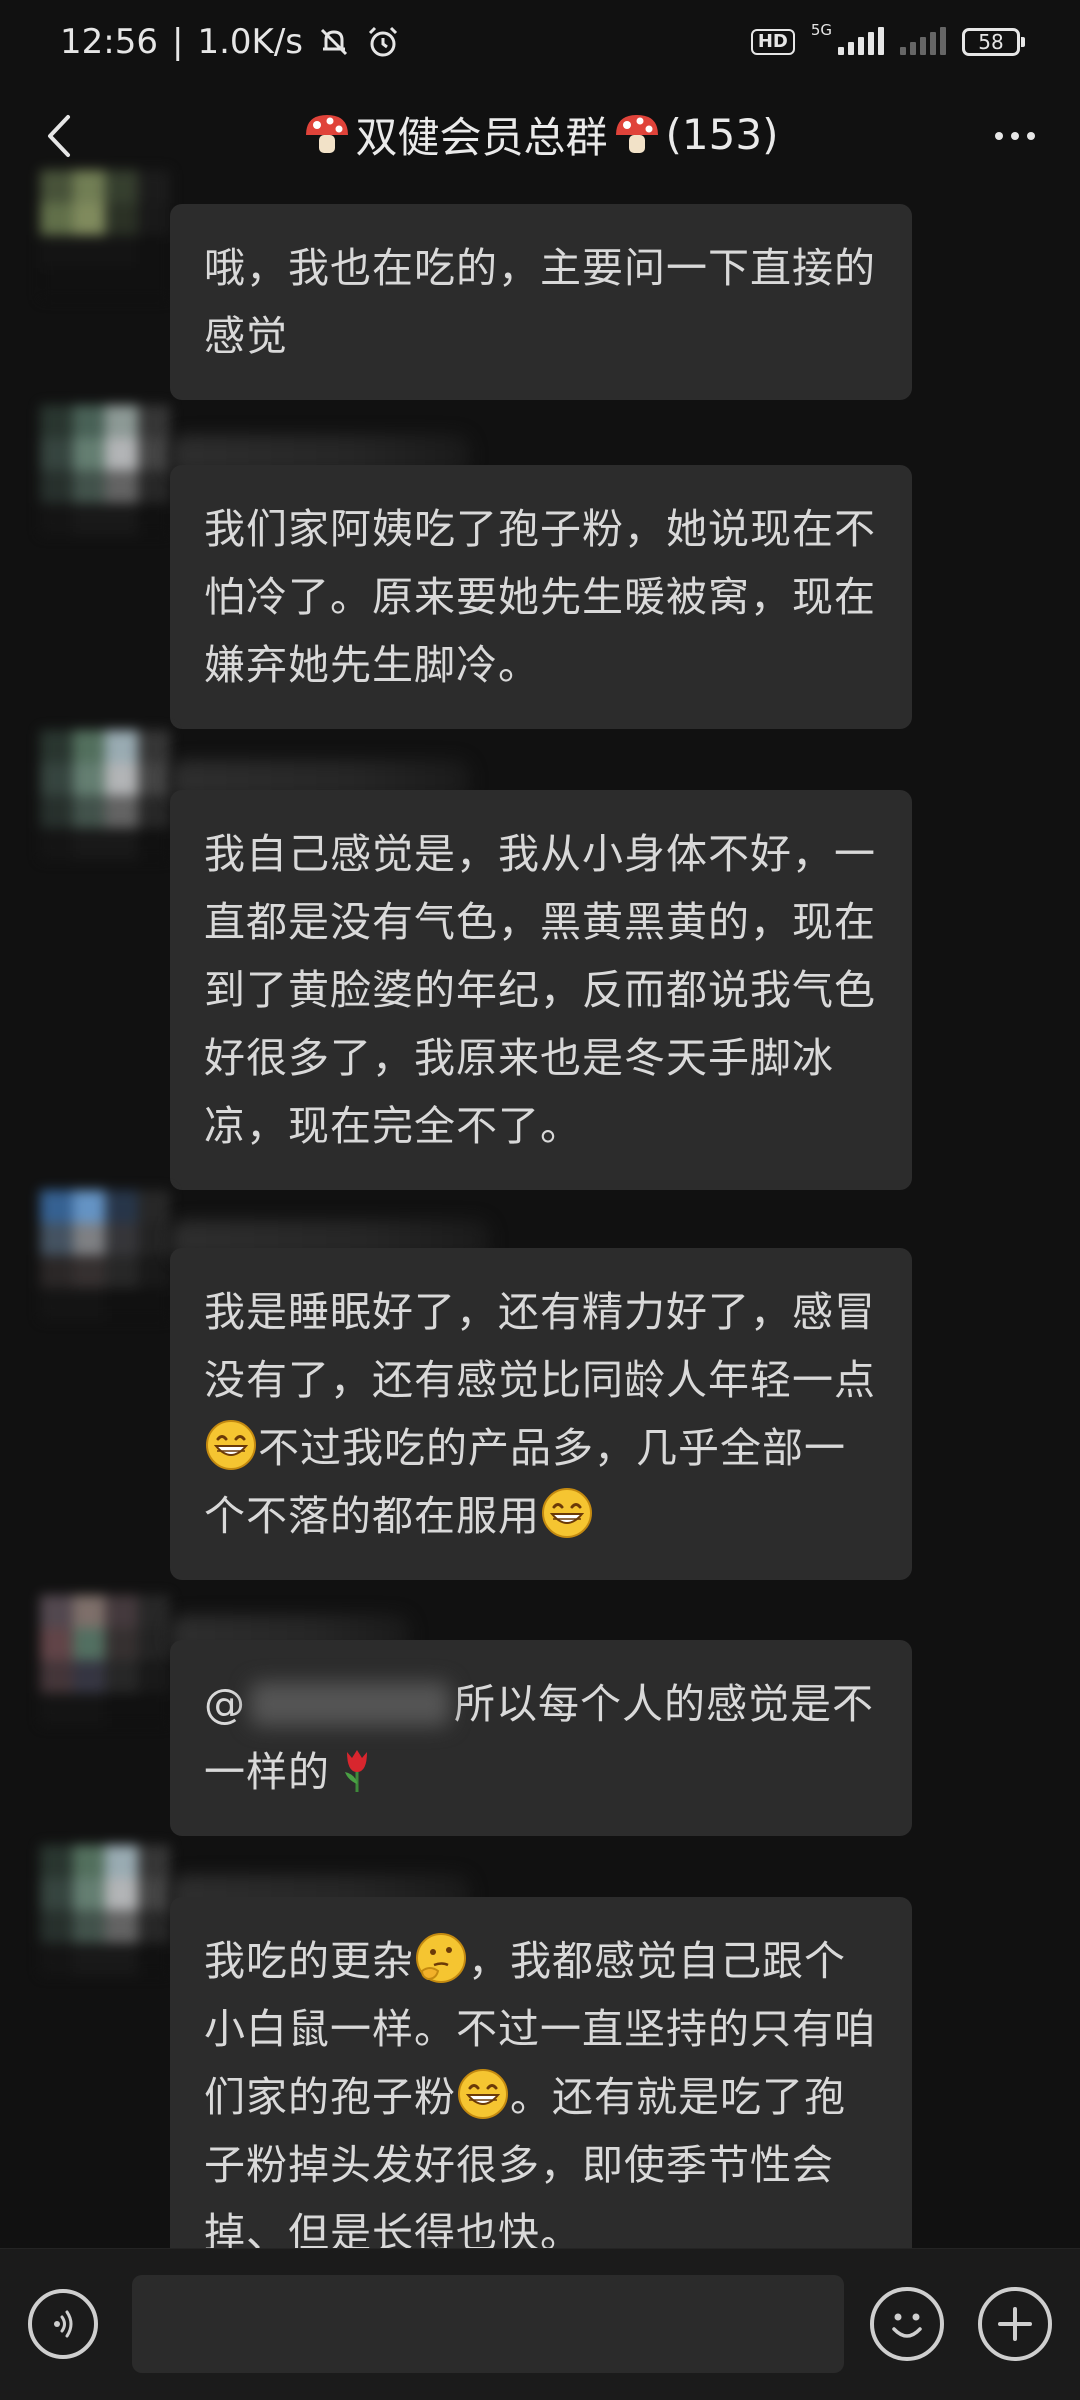  I want to click on message-text: 哦，我也在吃的，主要问一下直接的感觉, so click(540, 302).